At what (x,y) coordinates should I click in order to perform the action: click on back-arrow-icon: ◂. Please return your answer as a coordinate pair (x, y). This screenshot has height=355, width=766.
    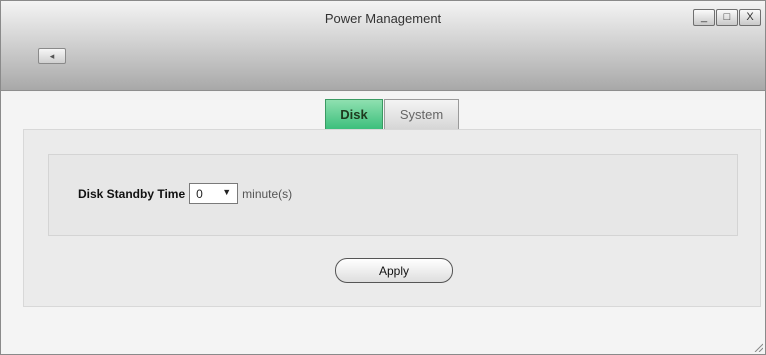
    Looking at the image, I should click on (52, 55).